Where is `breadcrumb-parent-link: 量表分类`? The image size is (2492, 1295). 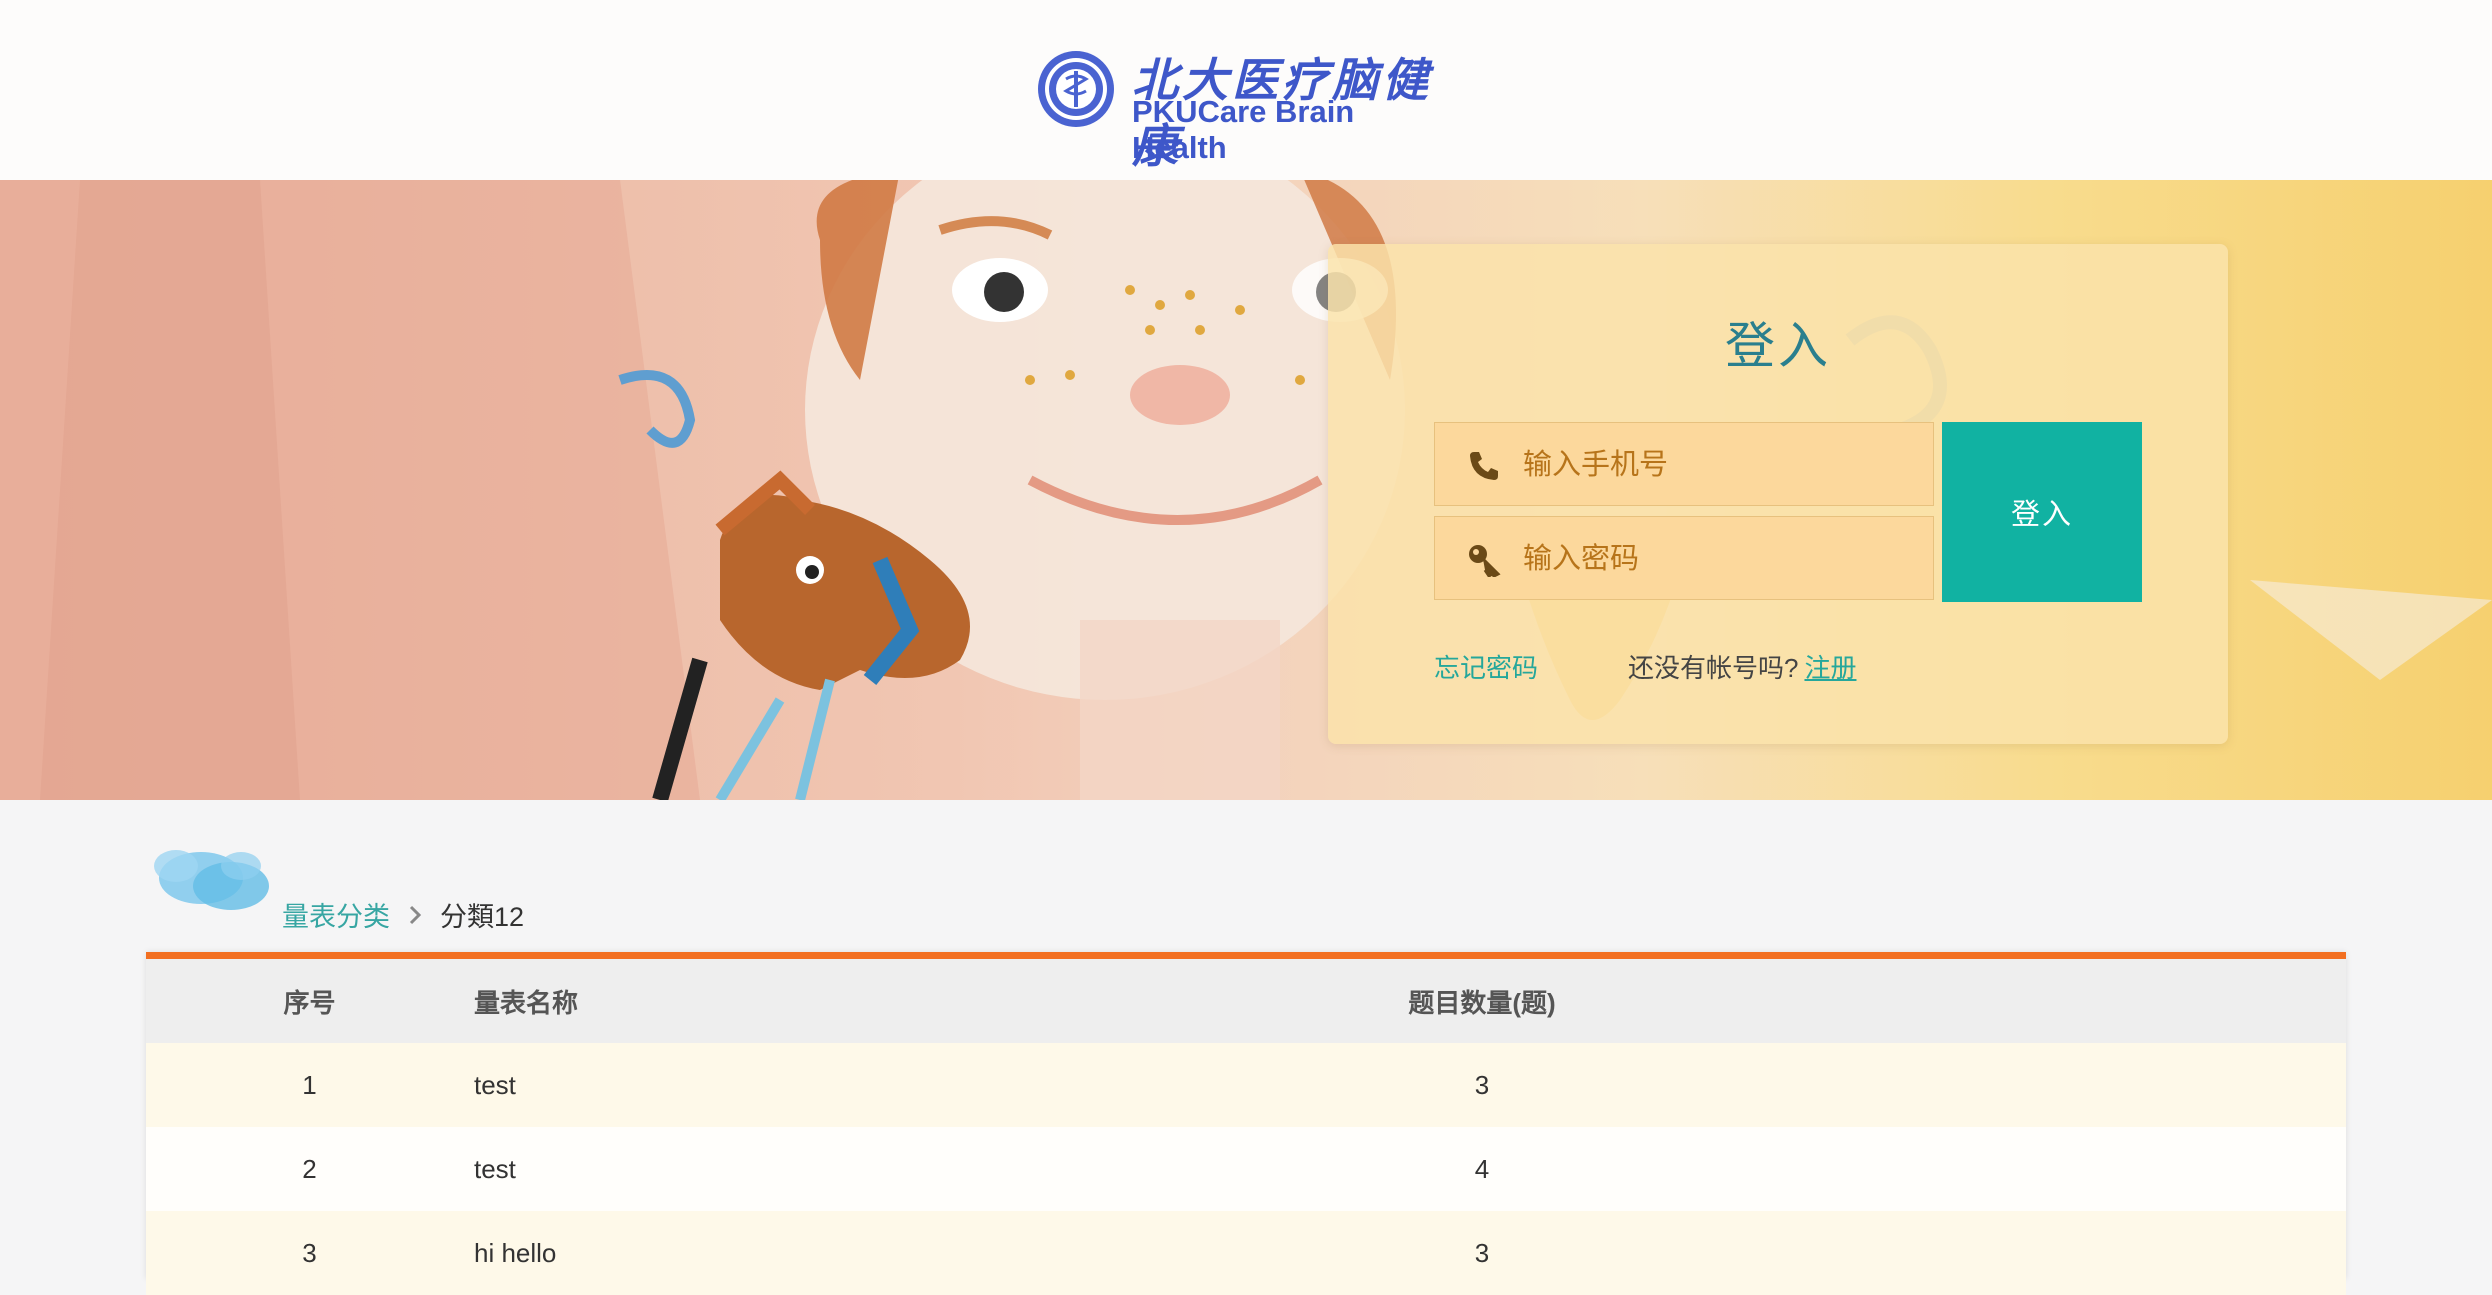 breadcrumb-parent-link: 量表分类 is located at coordinates (336, 914).